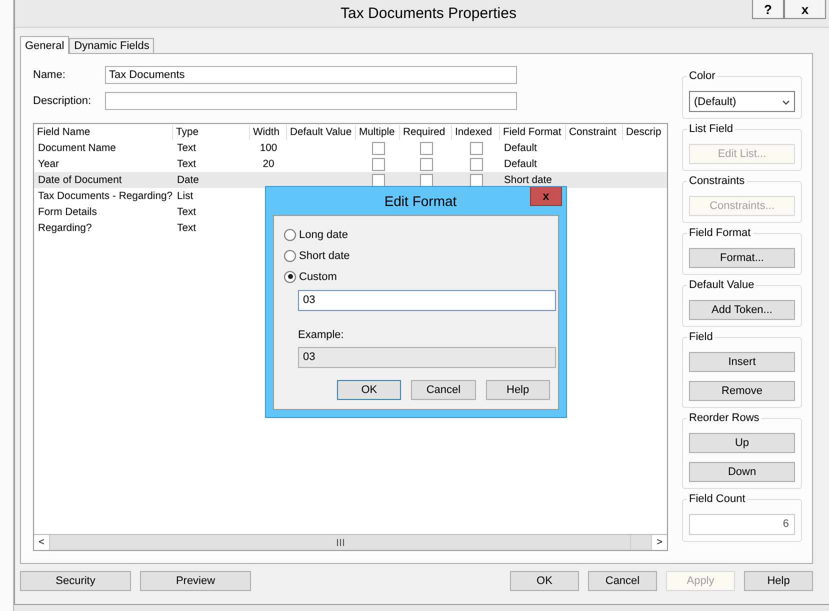  I want to click on table-row: Date of Document Date Short date, so click(350, 180).